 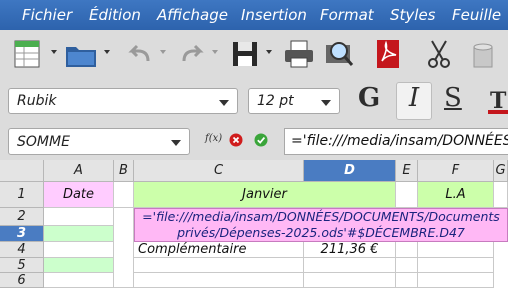 What do you see at coordinates (79, 195) in the screenshot?
I see `cell-a1: Date` at bounding box center [79, 195].